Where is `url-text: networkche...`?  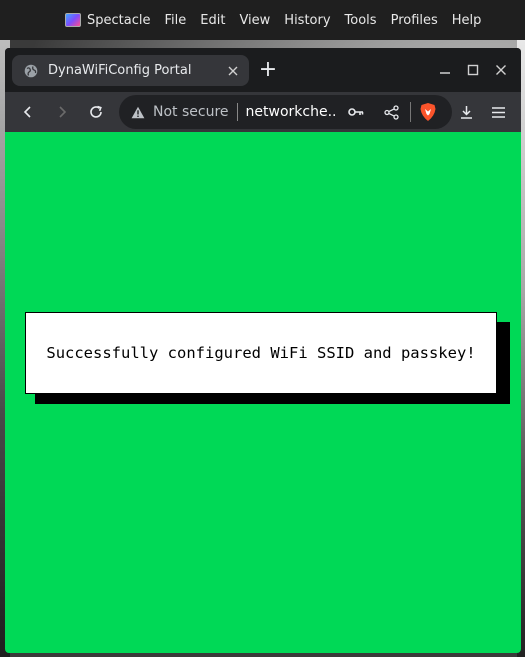 url-text: networkche... is located at coordinates (292, 112).